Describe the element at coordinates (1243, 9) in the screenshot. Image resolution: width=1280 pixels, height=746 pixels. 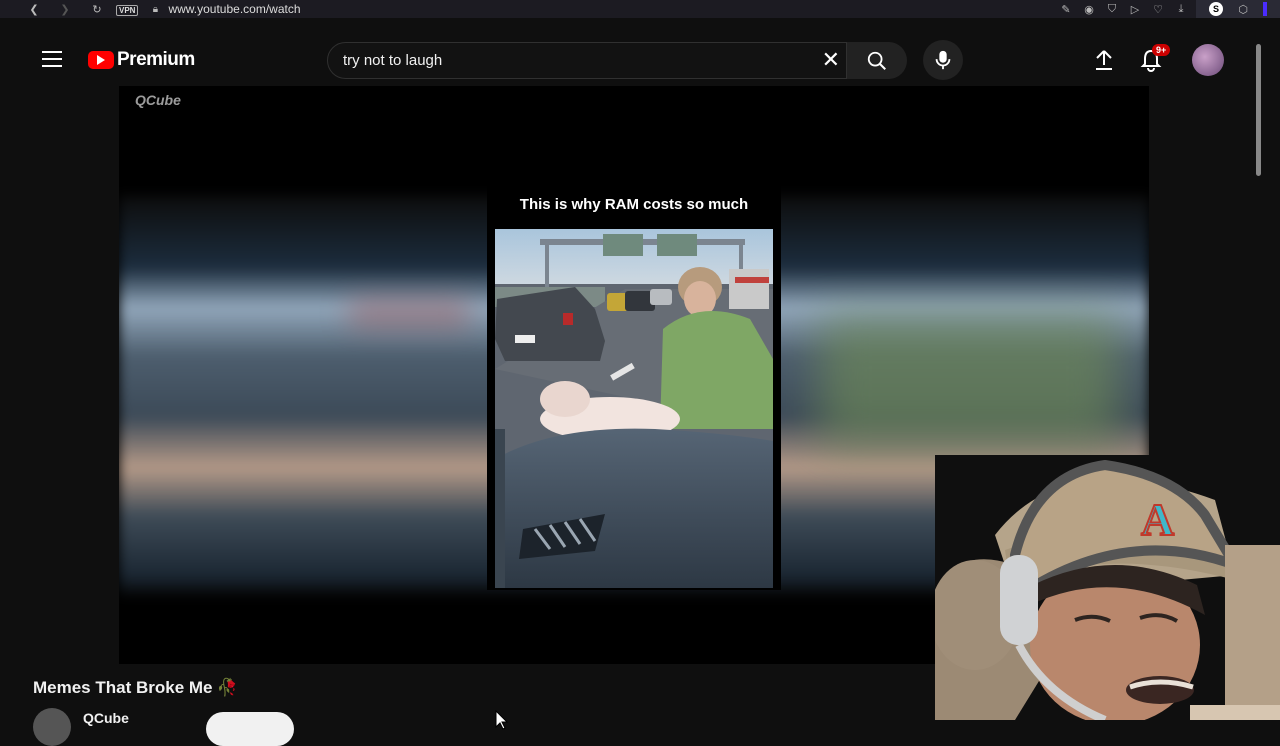
I see `cube-icon: ⬡` at that location.